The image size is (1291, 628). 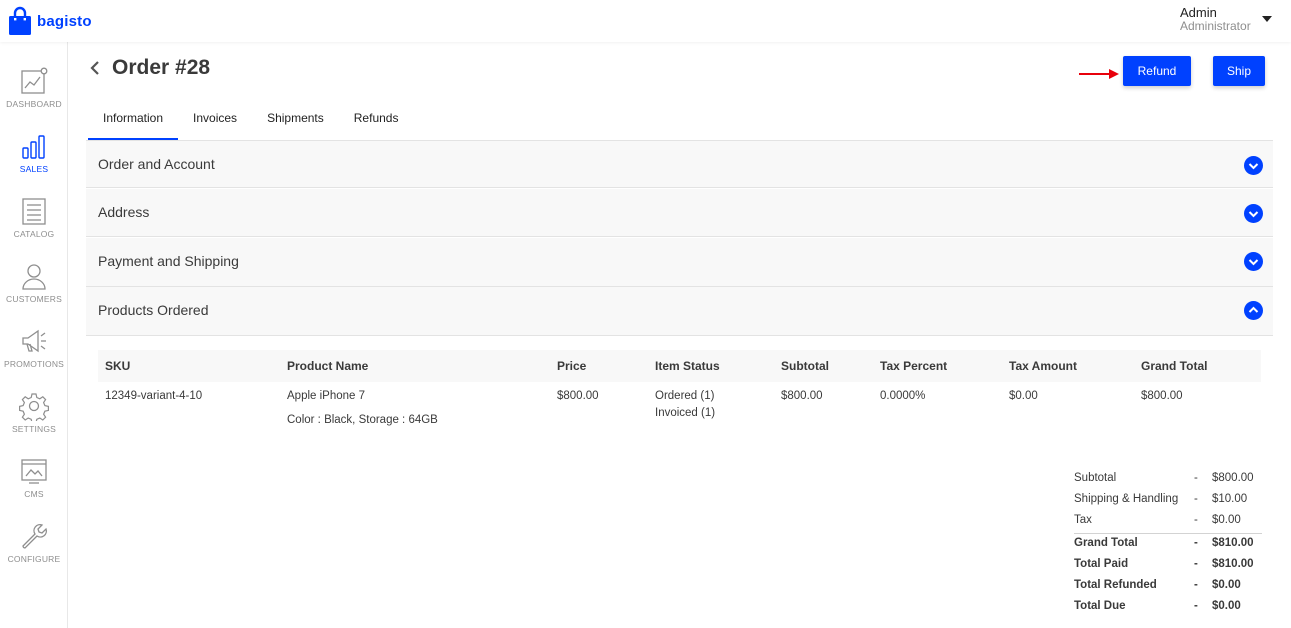 What do you see at coordinates (34, 277) in the screenshot?
I see `customers-icon` at bounding box center [34, 277].